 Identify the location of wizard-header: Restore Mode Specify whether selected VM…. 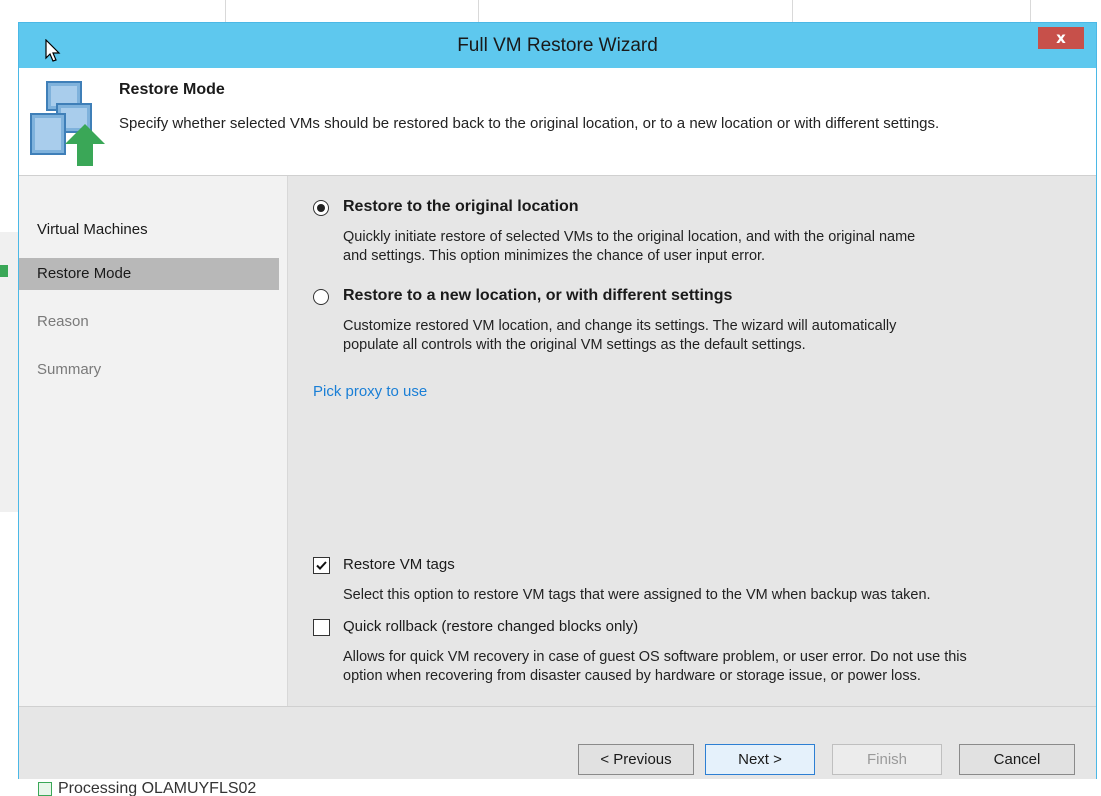
(557, 122).